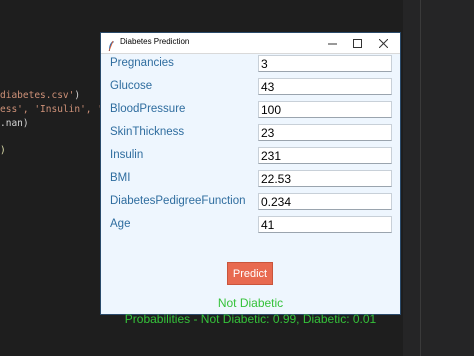  What do you see at coordinates (325, 109) in the screenshot?
I see `blood-pressure-input` at bounding box center [325, 109].